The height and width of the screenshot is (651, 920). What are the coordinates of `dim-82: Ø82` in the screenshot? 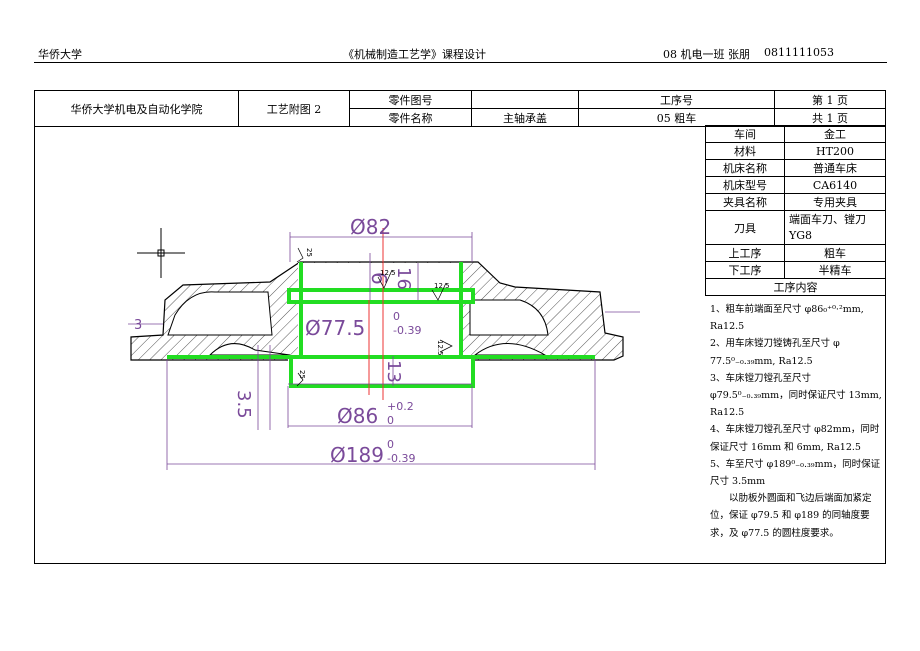 It's located at (370, 227).